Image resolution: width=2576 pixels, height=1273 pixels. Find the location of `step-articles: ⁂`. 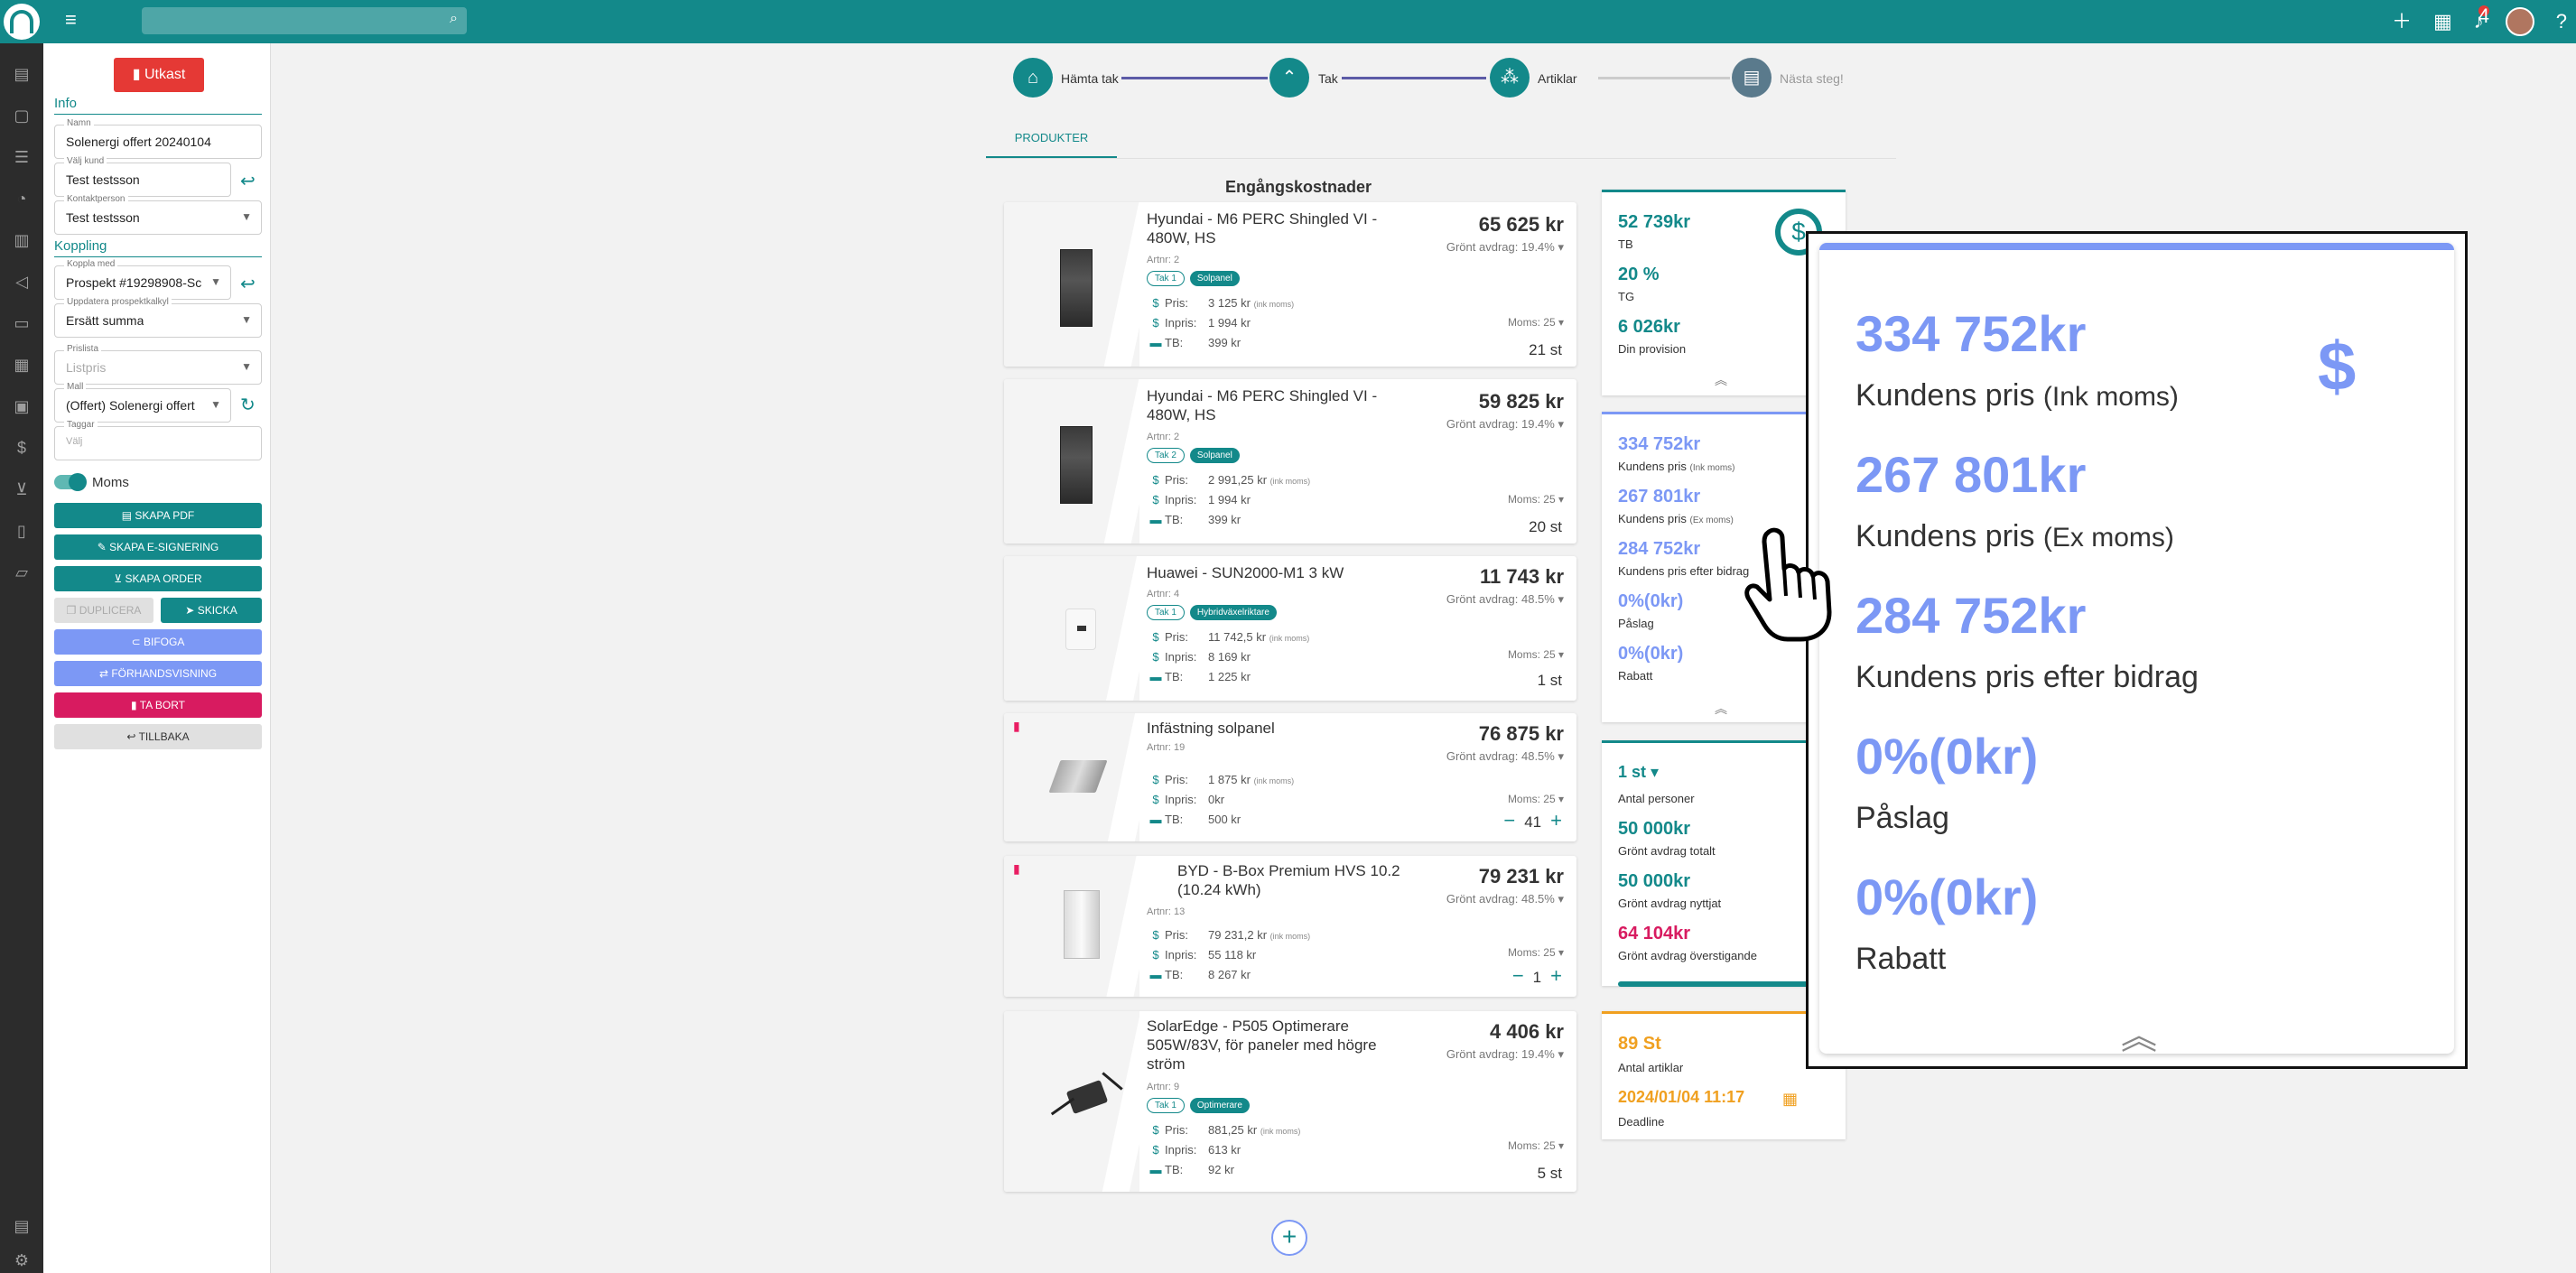

step-articles: ⁂ is located at coordinates (1510, 78).